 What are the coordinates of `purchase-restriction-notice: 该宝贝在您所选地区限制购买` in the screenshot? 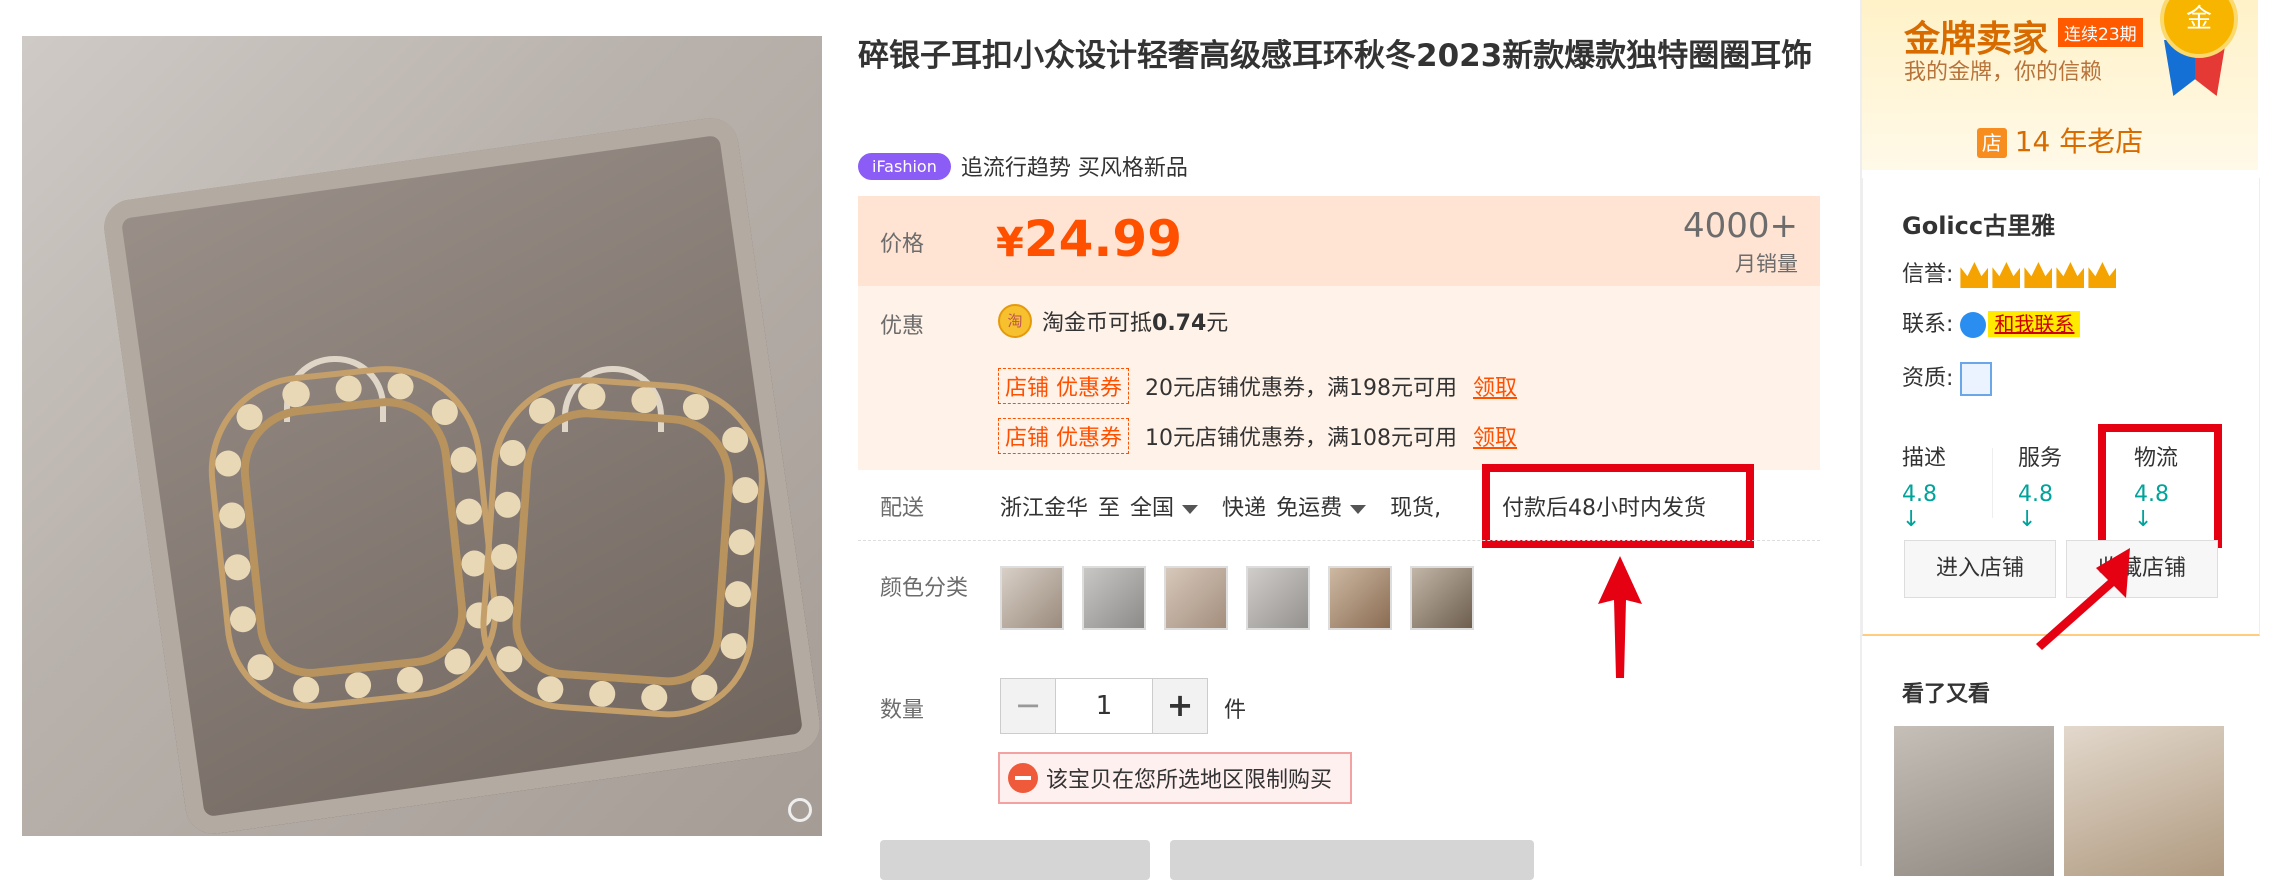 It's located at (1175, 778).